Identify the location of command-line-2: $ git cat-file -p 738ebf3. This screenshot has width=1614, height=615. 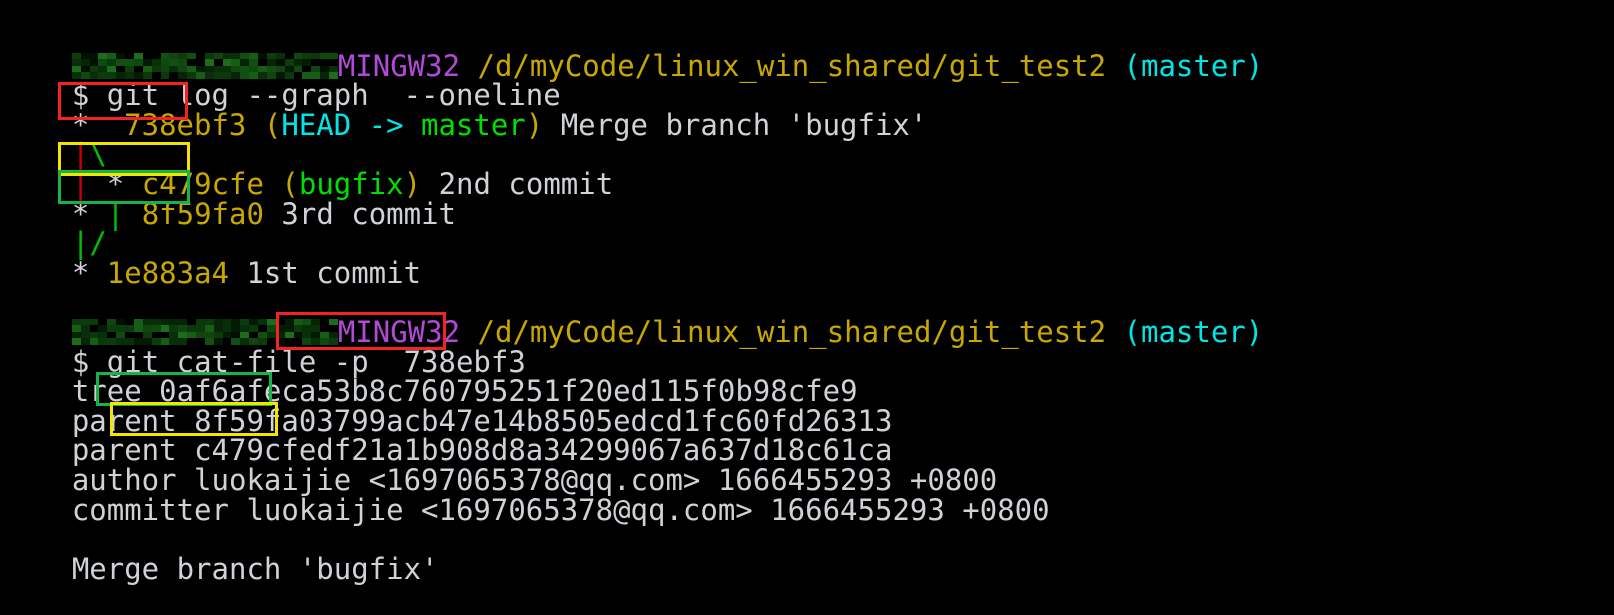
(807, 347).